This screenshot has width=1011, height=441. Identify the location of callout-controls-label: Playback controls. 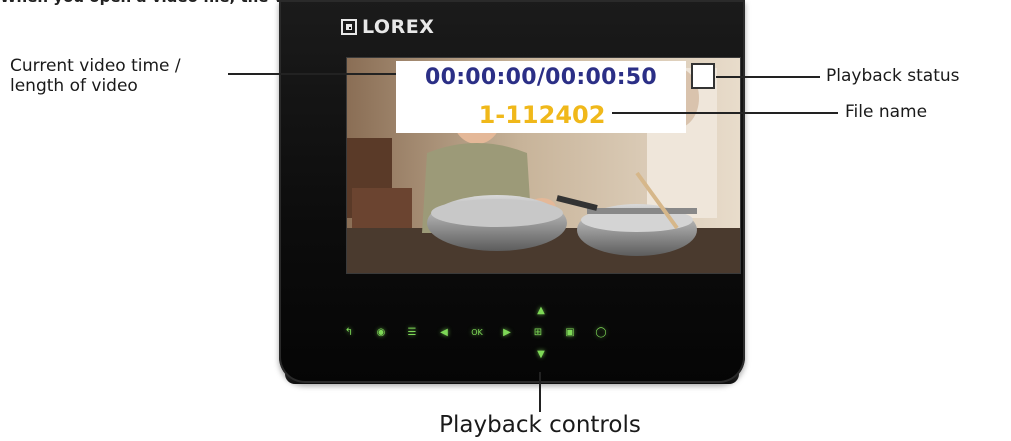
(540, 425).